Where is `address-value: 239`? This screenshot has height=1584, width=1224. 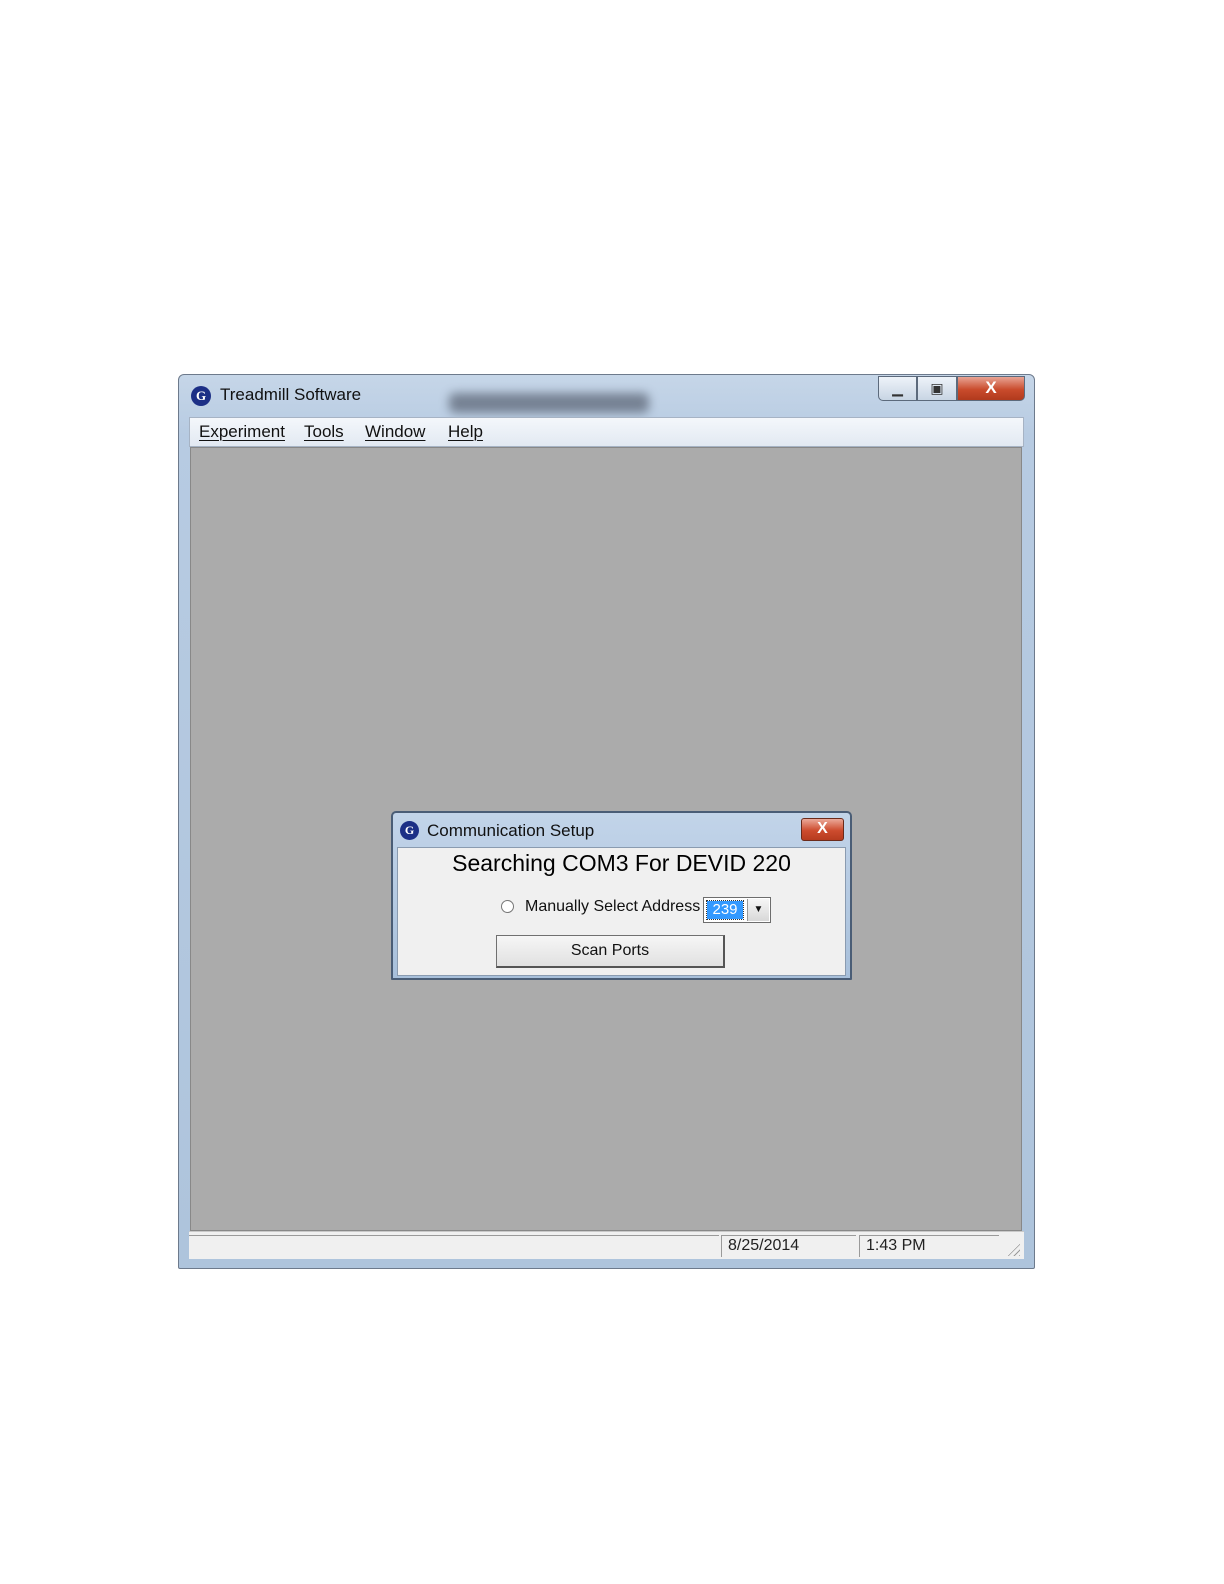
address-value: 239 is located at coordinates (725, 910).